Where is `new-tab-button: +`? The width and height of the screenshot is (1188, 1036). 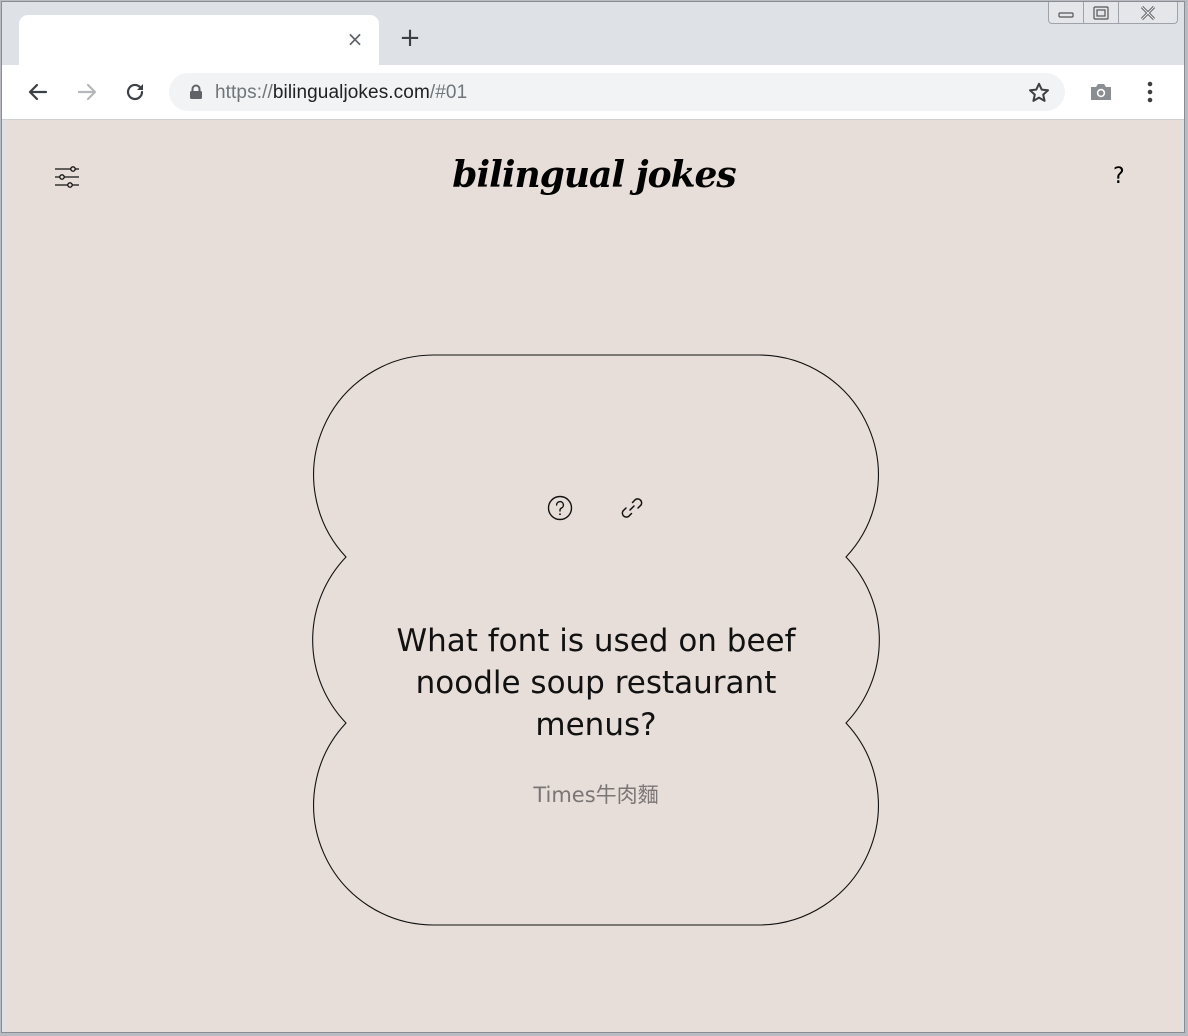 new-tab-button: + is located at coordinates (410, 38).